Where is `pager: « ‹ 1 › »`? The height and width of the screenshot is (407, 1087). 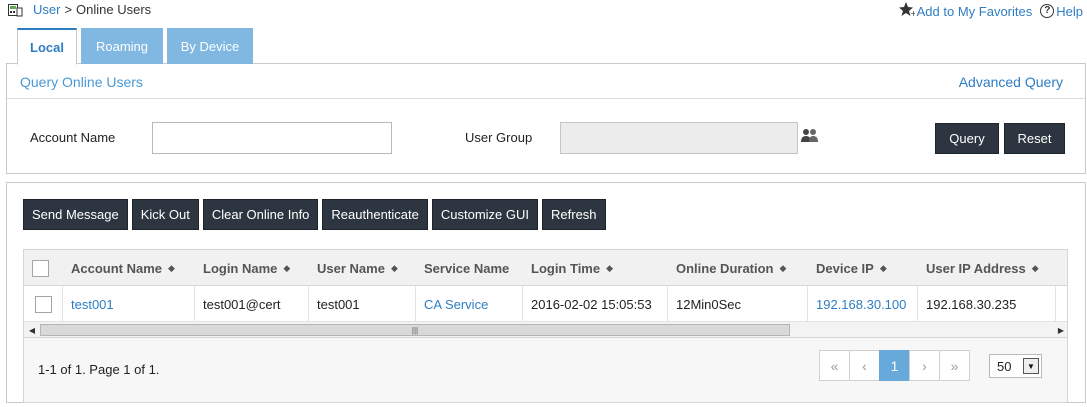 pager: « ‹ 1 › » is located at coordinates (894, 365).